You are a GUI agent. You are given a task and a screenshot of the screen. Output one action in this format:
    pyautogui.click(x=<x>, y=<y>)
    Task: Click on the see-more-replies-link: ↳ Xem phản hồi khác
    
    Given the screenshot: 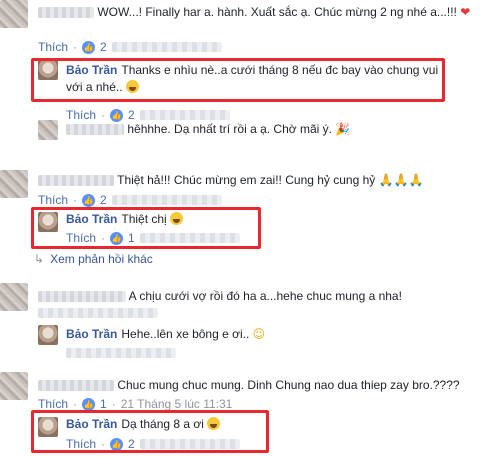 What is the action you would take?
    pyautogui.click(x=93, y=259)
    